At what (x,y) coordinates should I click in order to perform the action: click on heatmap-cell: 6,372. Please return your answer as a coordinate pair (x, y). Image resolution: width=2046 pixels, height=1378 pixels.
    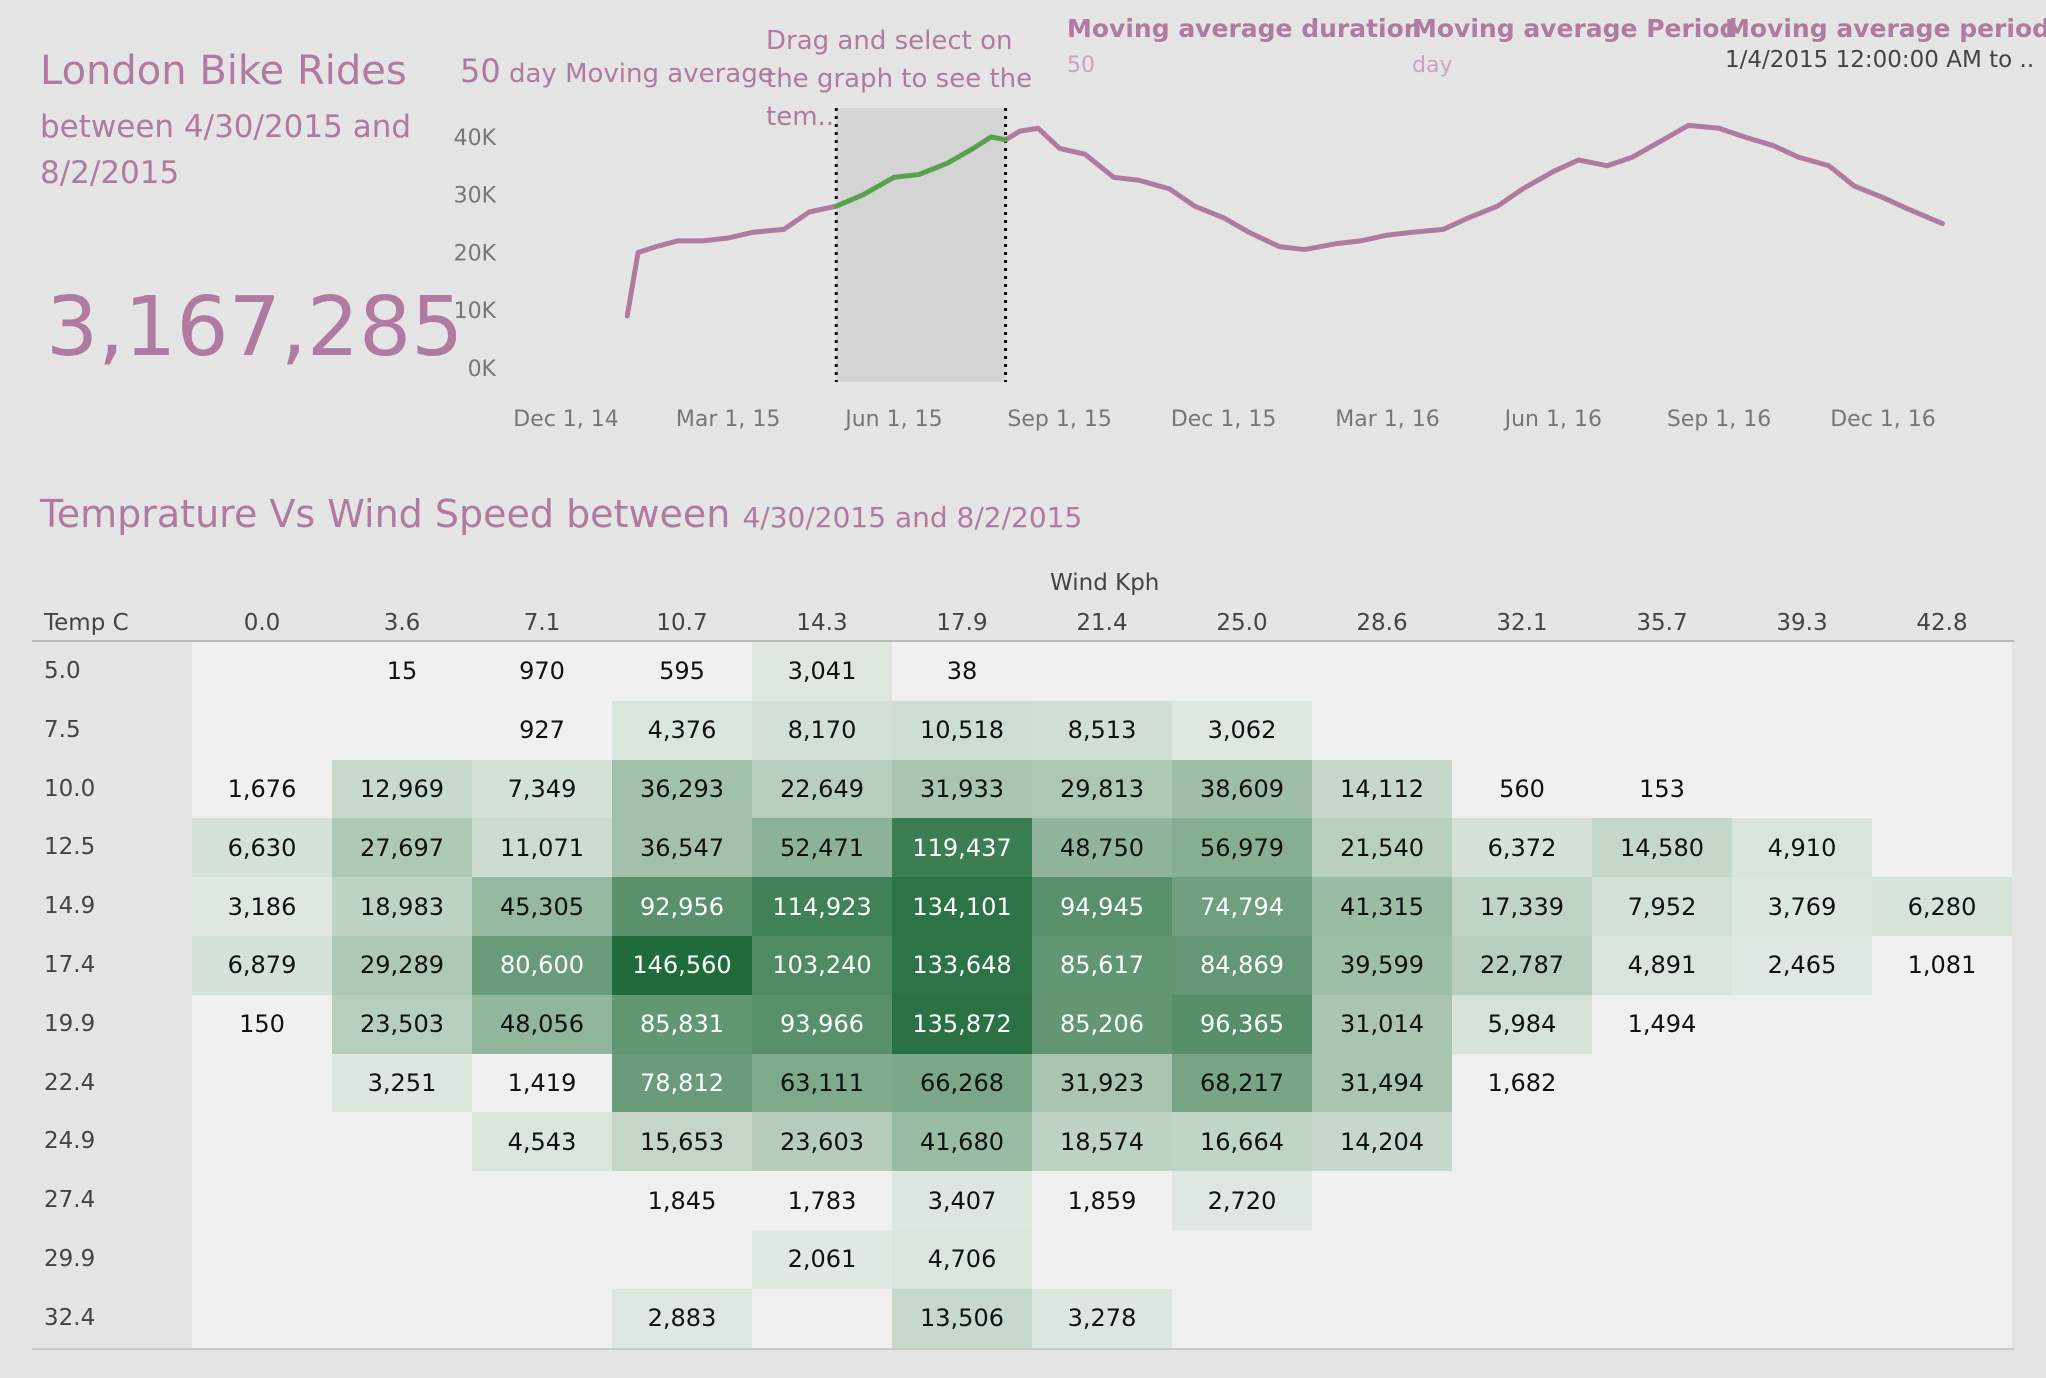
    Looking at the image, I should click on (1522, 848).